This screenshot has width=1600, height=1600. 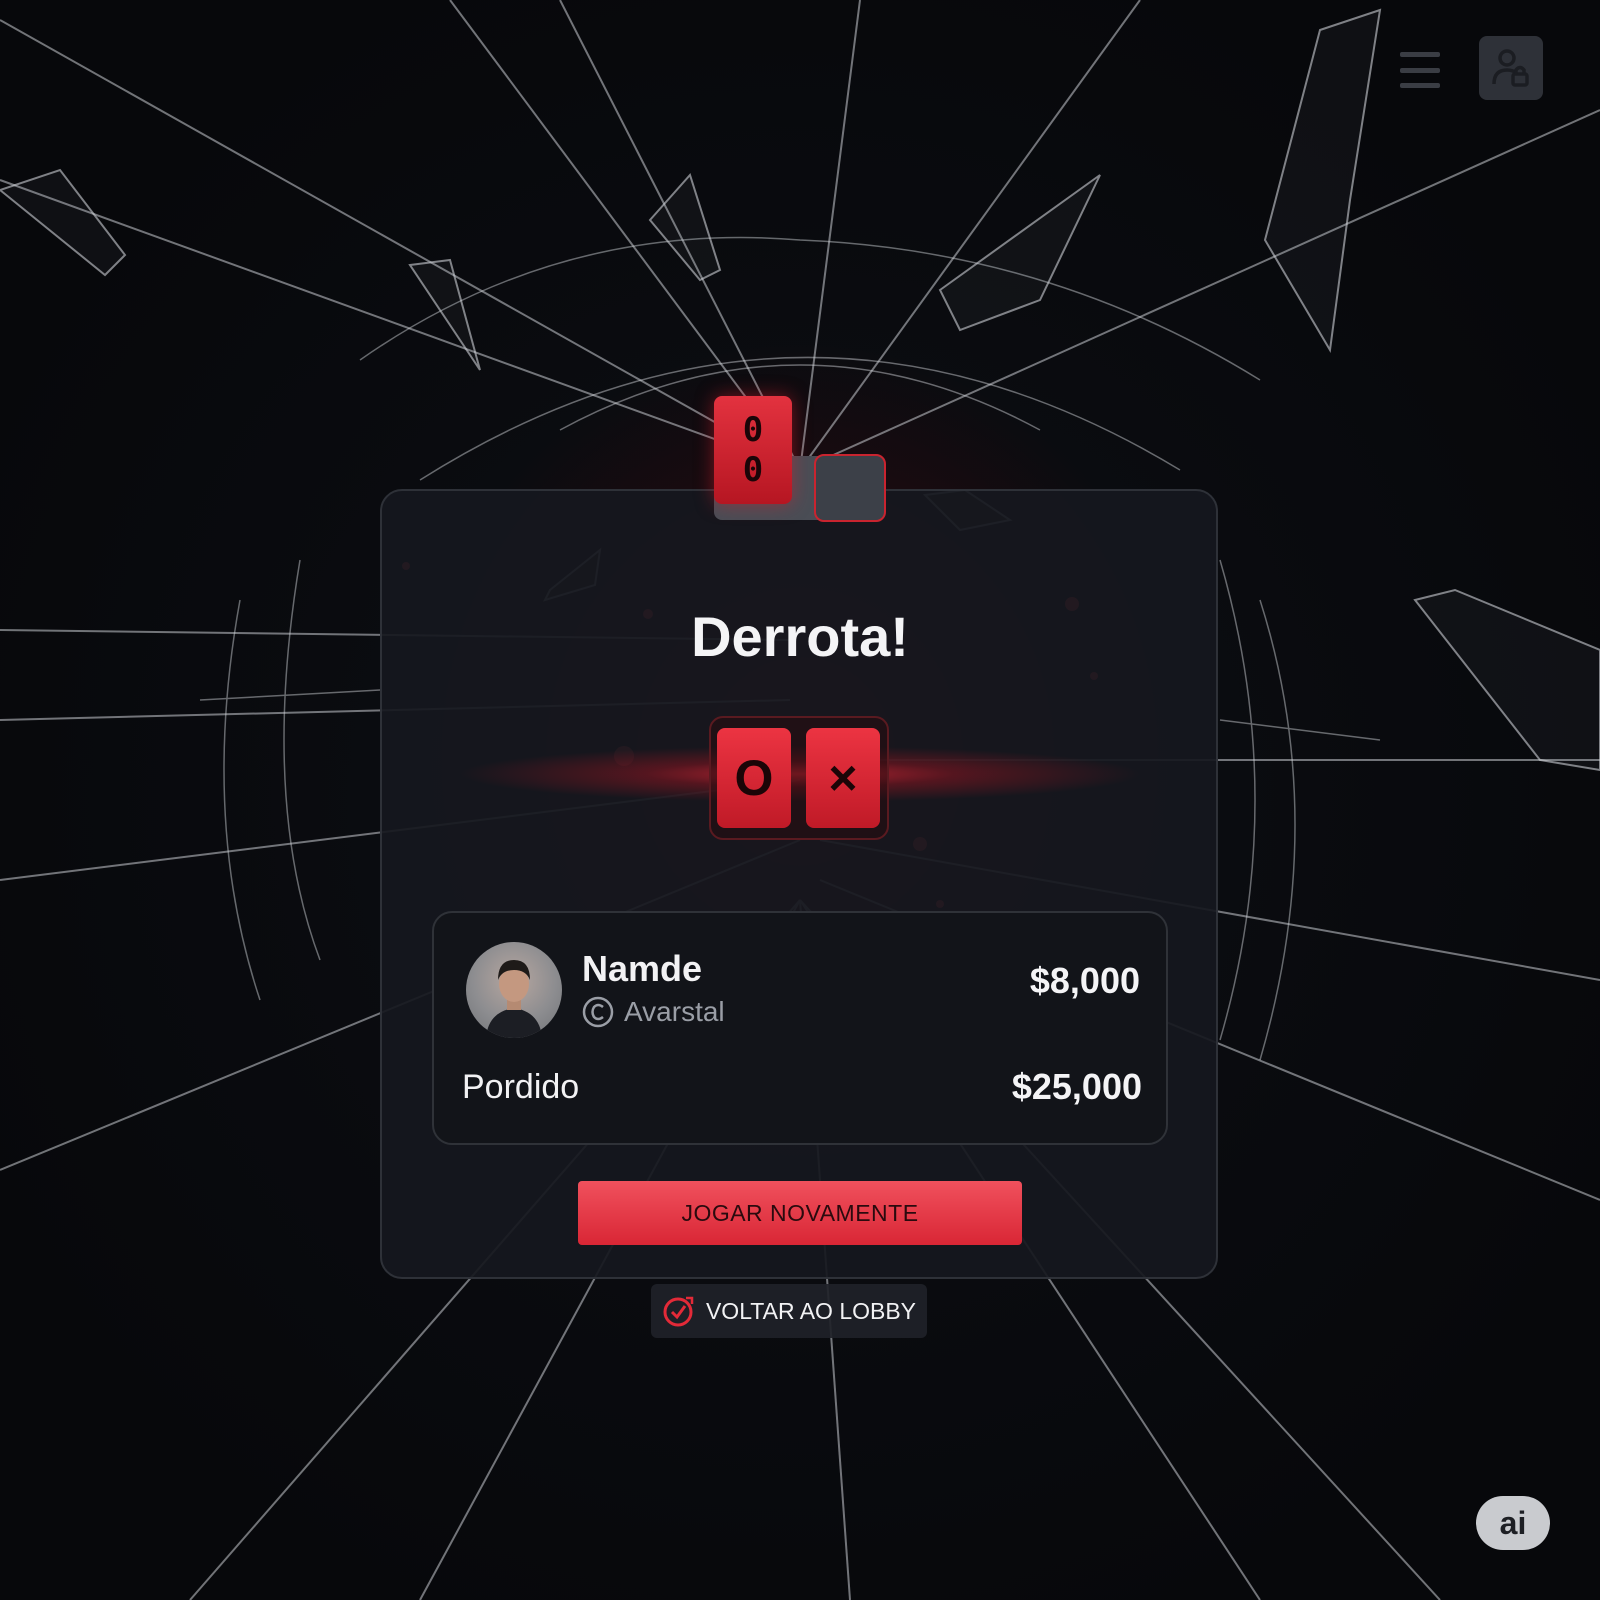 I want to click on lost-amount: $25,000, so click(x=1076, y=1086).